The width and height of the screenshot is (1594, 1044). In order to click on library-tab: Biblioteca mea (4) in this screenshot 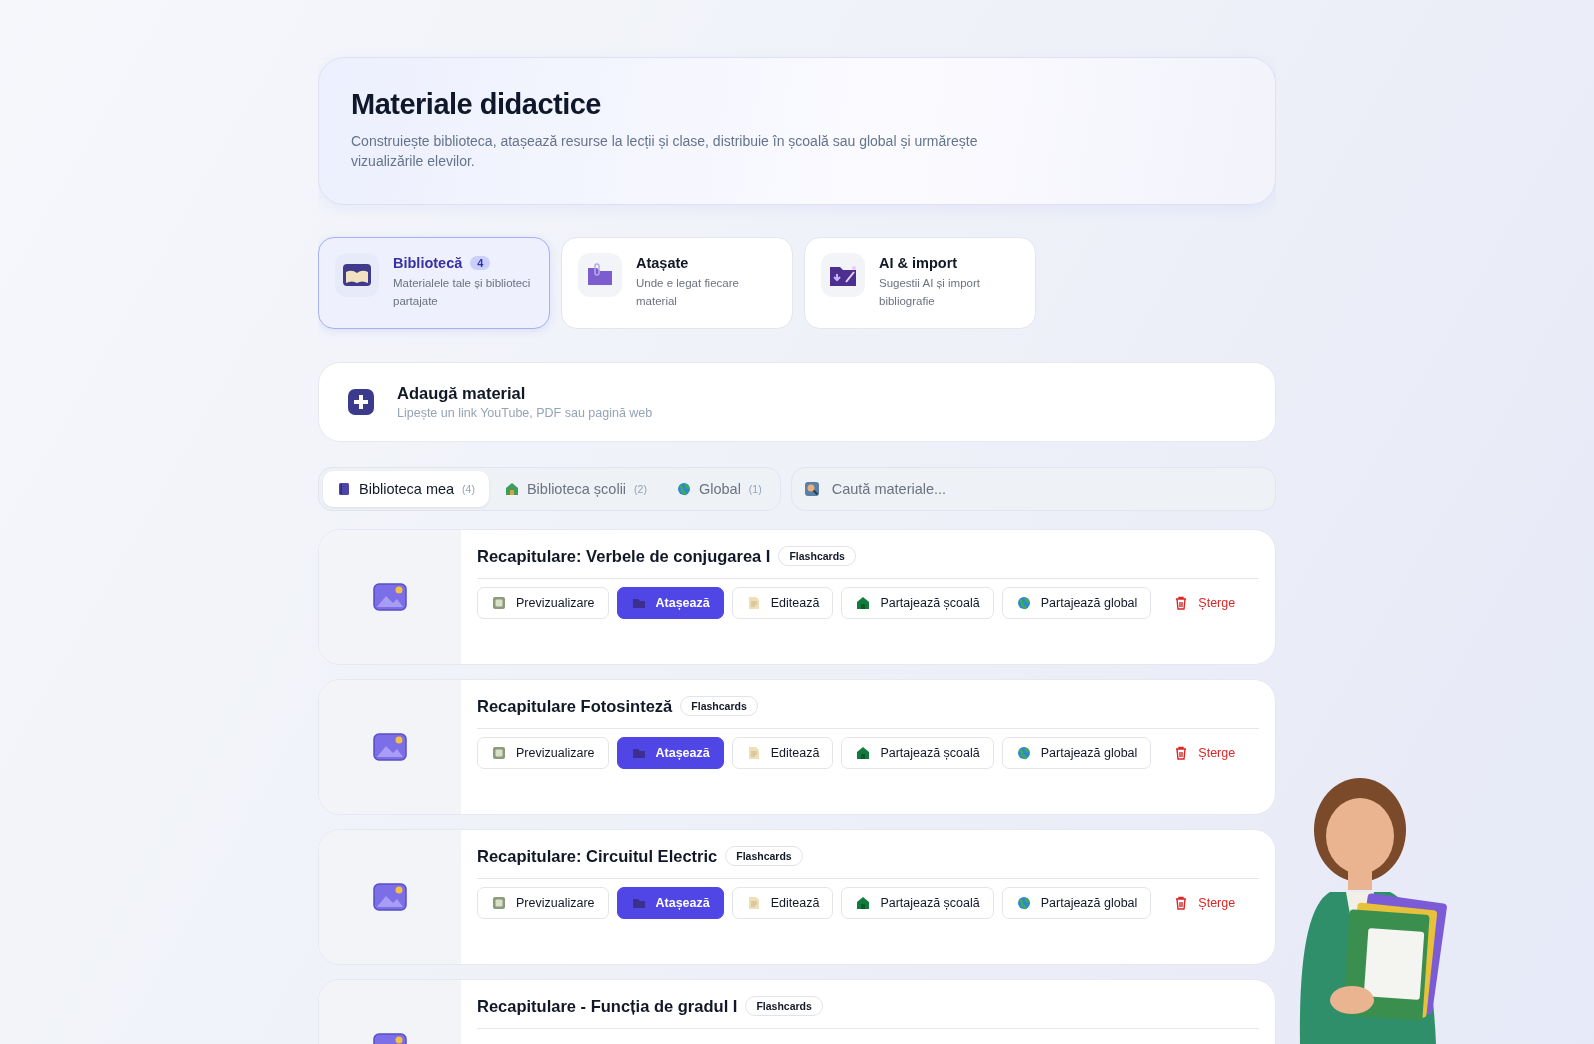, I will do `click(406, 489)`.